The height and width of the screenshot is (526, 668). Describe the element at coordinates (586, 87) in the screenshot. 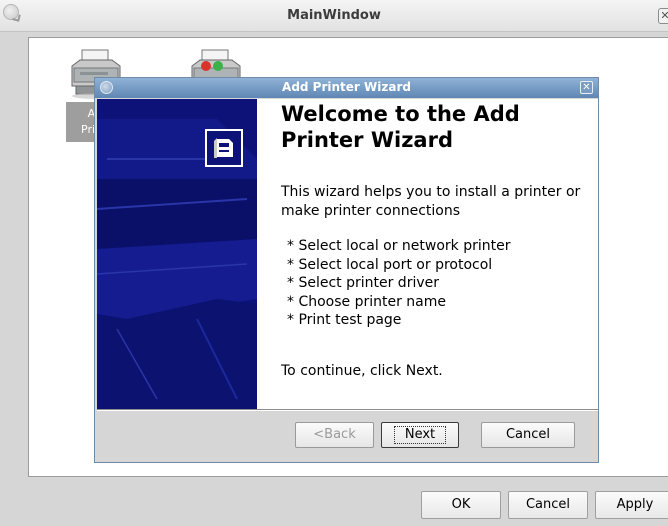

I see `wizard-close-icon: ✕` at that location.